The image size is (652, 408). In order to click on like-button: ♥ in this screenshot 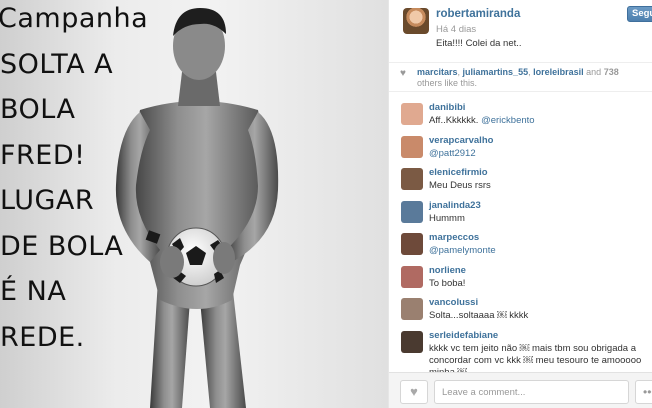, I will do `click(414, 392)`.